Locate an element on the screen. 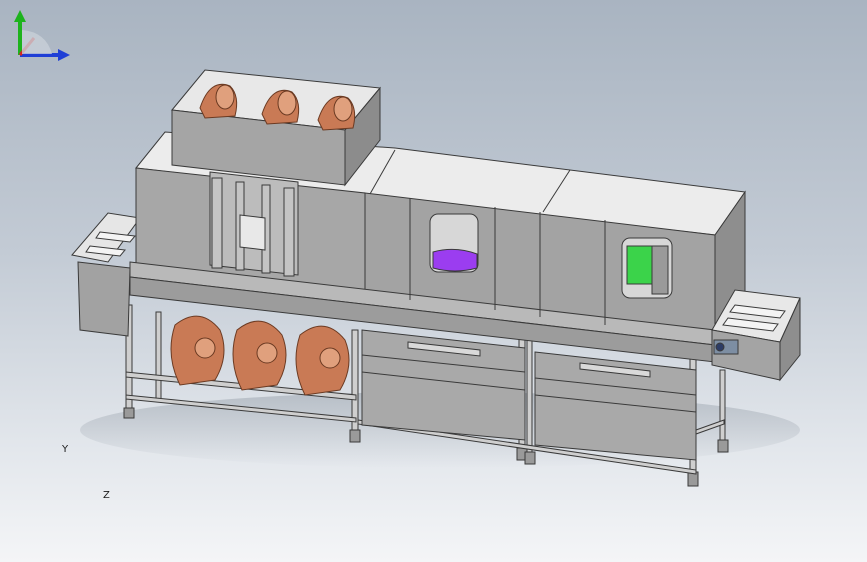  y-axis-label: Y is located at coordinates (65, 449).